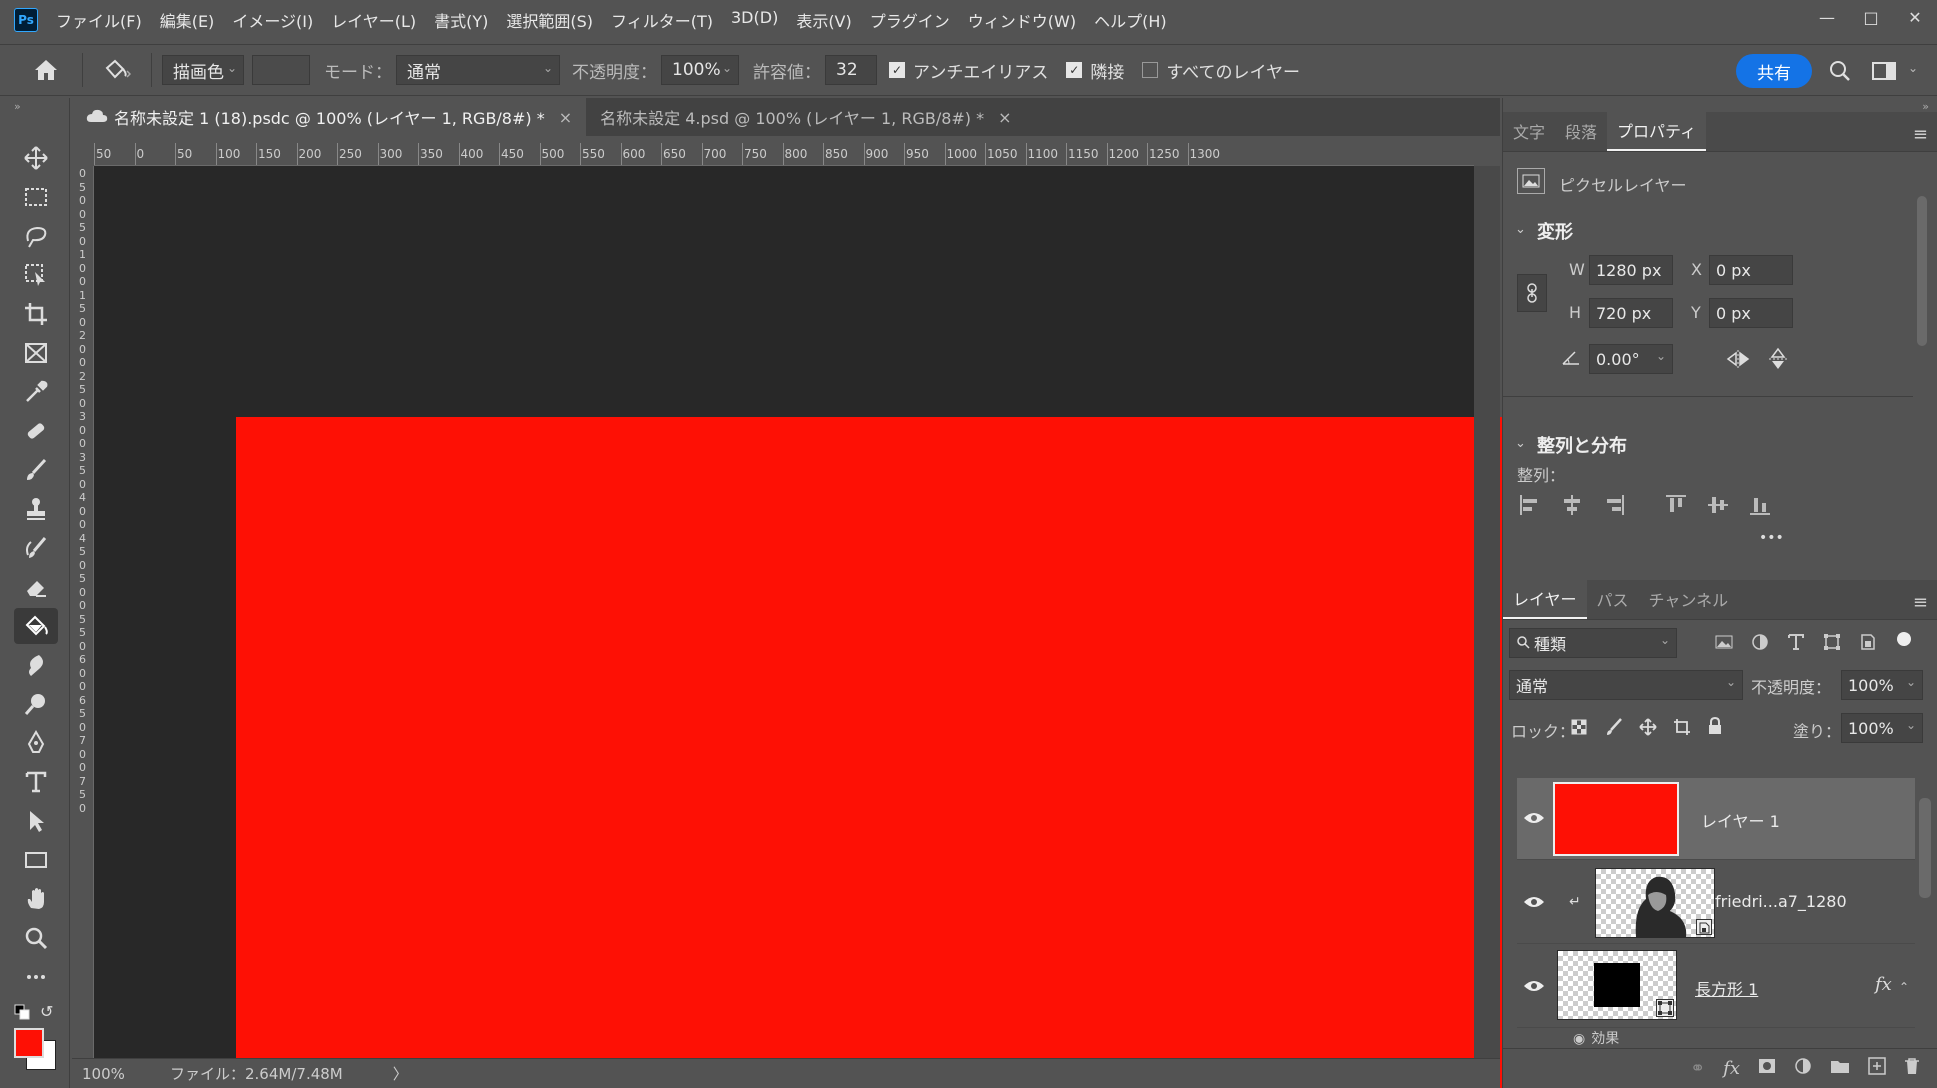 The image size is (1937, 1088). I want to click on paint-bucket-preset-icon, so click(117, 70).